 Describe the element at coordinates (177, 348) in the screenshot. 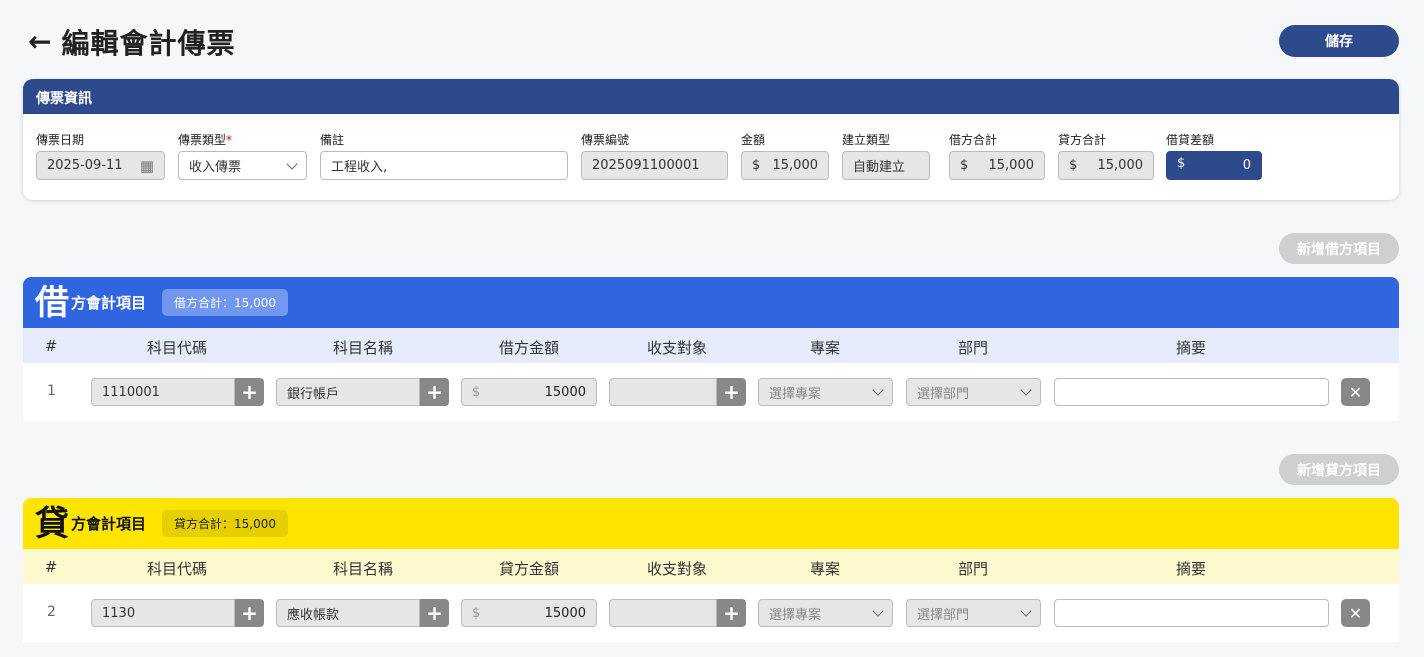

I see `col-account-code: 科目代碼` at that location.